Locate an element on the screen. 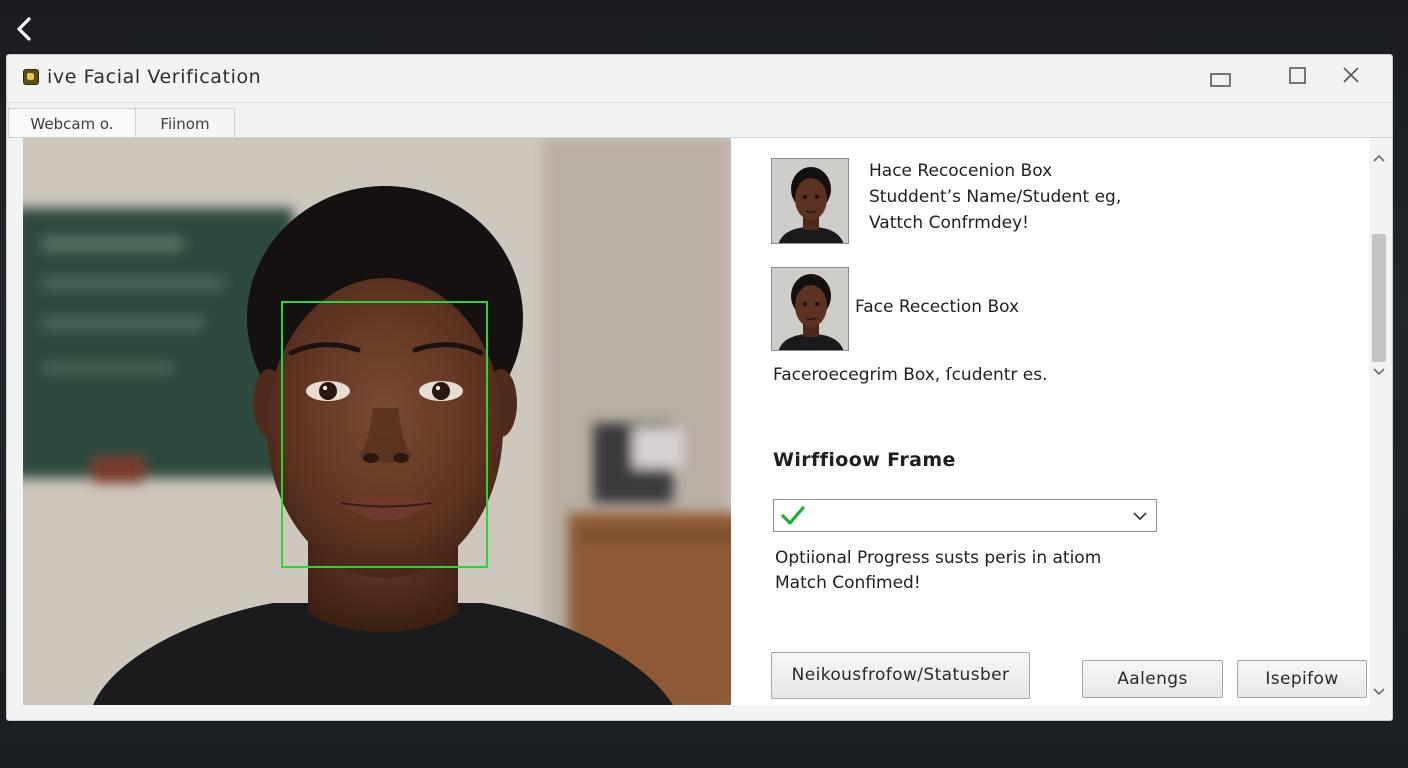  network-status-button: Neikousfrofow/Statusber is located at coordinates (900, 675).